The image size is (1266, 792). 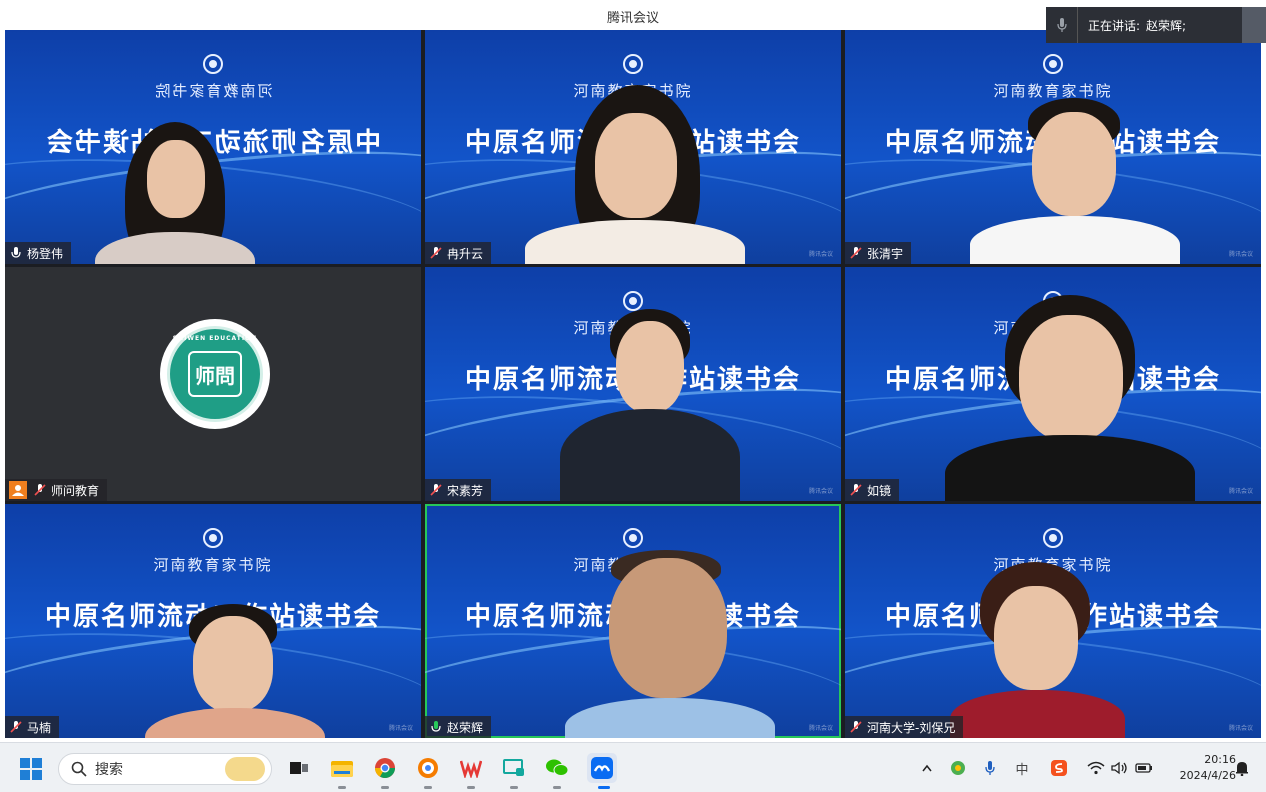 I want to click on microphone-tray-icon, so click(x=990, y=768).